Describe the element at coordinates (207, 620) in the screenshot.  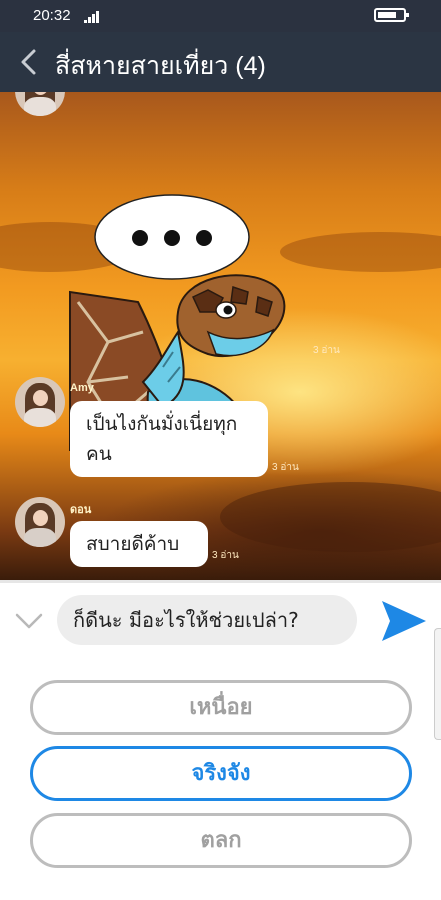
I see `message-input` at that location.